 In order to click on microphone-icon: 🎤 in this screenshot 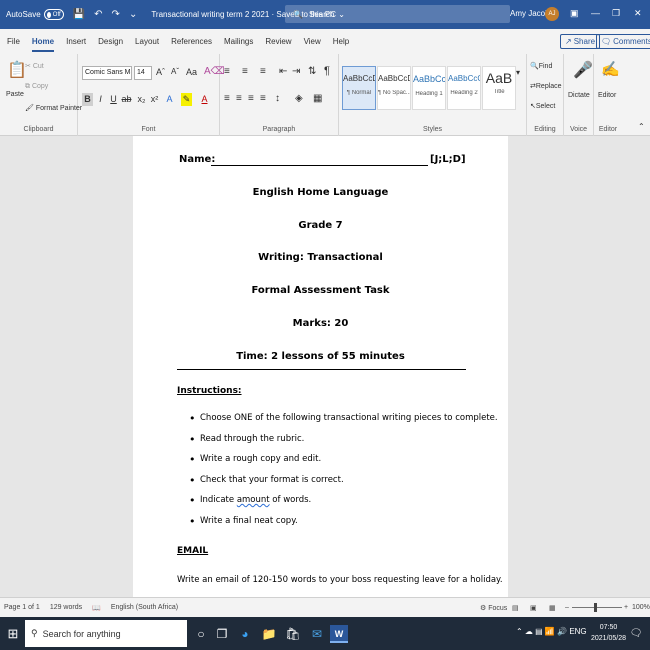, I will do `click(583, 70)`.